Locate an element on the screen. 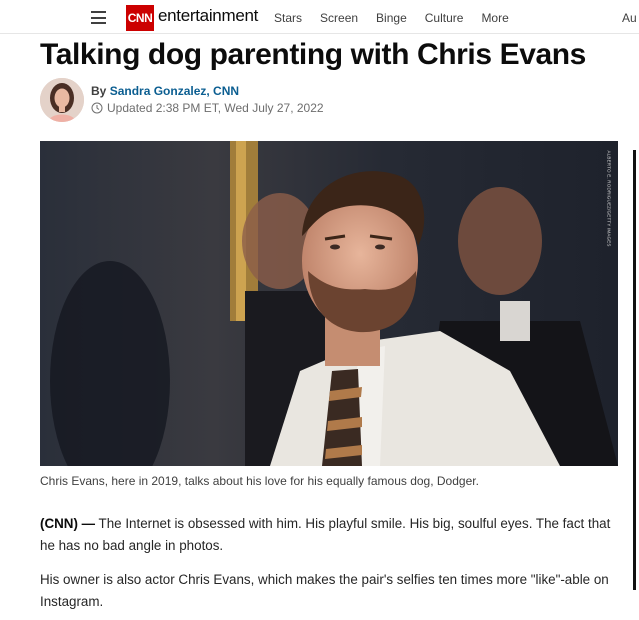  section-title: entertainment is located at coordinates (208, 16).